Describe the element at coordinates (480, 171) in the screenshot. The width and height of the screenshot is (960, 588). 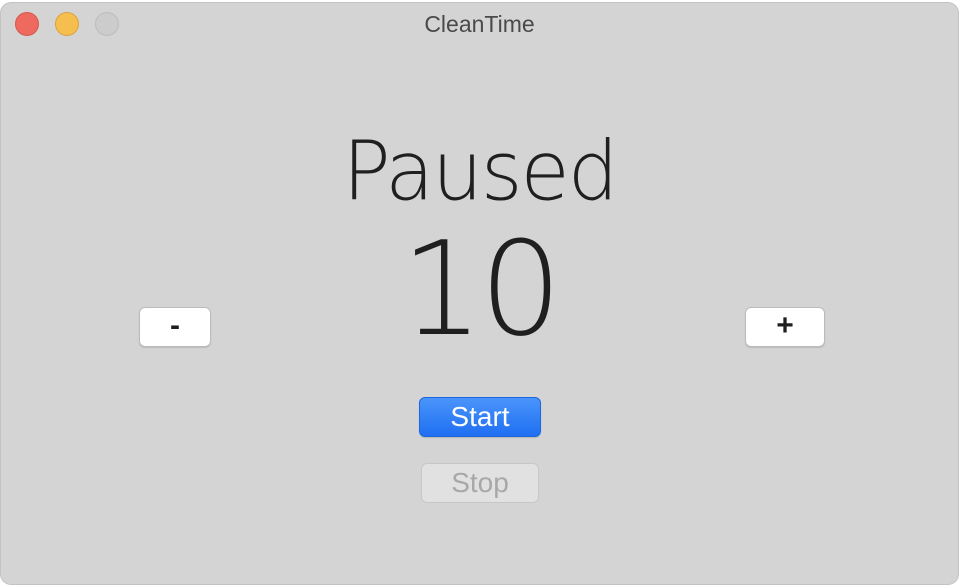
I see `timer-status-label: Paused` at that location.